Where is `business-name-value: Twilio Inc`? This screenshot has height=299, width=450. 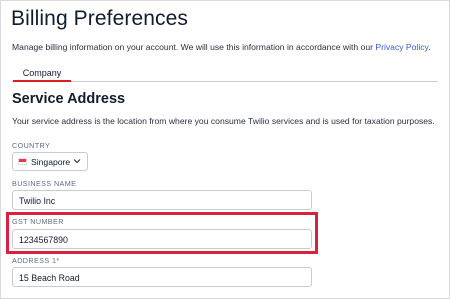
business-name-value: Twilio Inc is located at coordinates (37, 201).